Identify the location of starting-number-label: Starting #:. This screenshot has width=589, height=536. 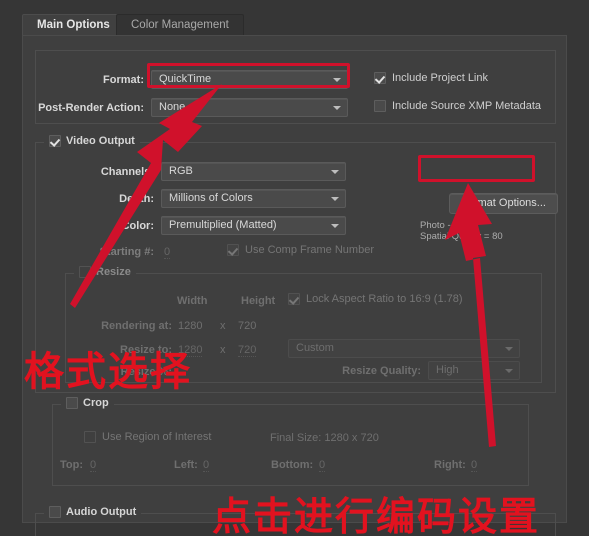
(126, 252).